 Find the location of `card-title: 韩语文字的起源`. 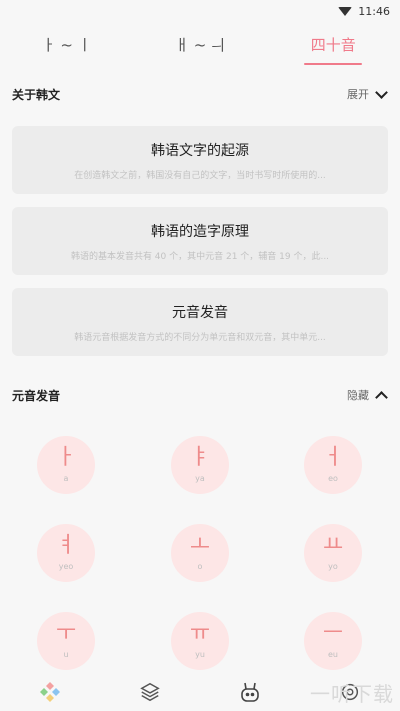

card-title: 韩语文字的起源 is located at coordinates (200, 150).